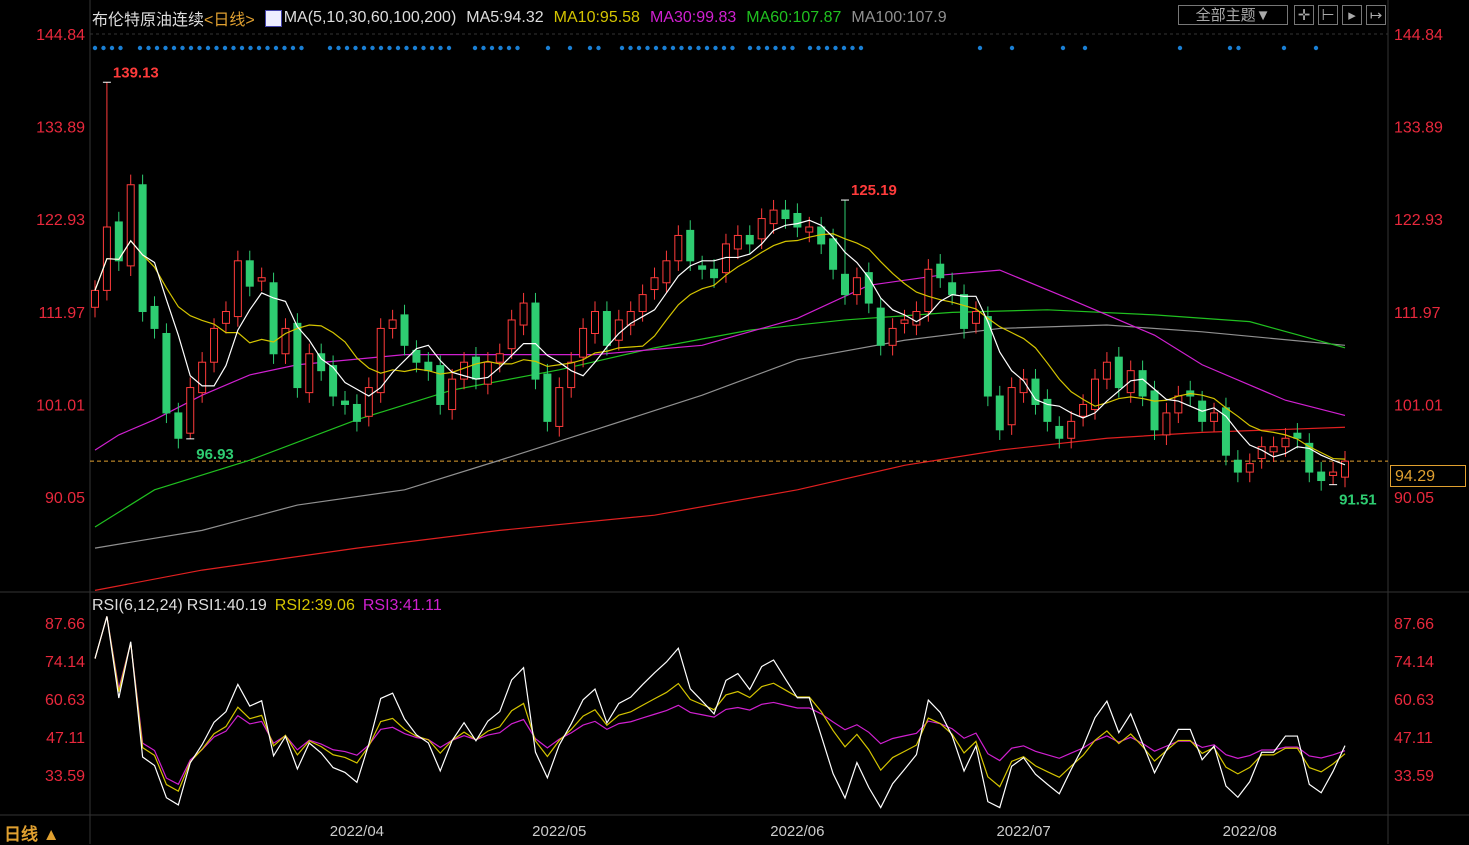 Image resolution: width=1469 pixels, height=845 pixels. I want to click on price-tick-left: 101.01, so click(60, 405).